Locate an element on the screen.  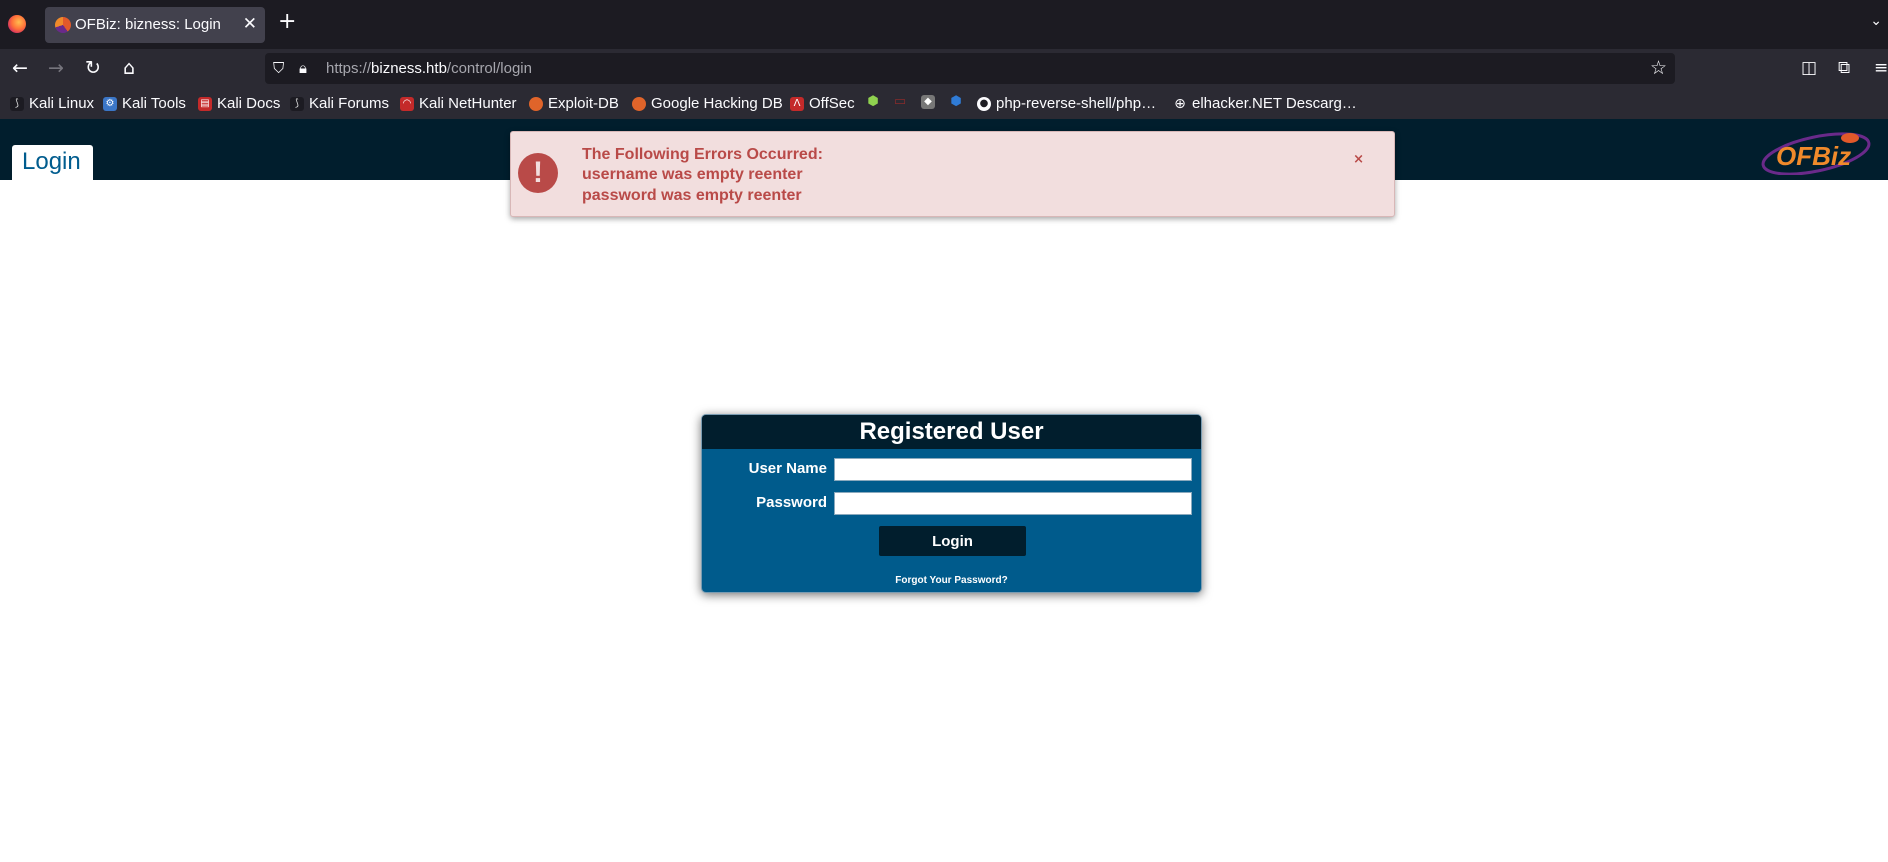
url-scheme: https:// is located at coordinates (349, 68).